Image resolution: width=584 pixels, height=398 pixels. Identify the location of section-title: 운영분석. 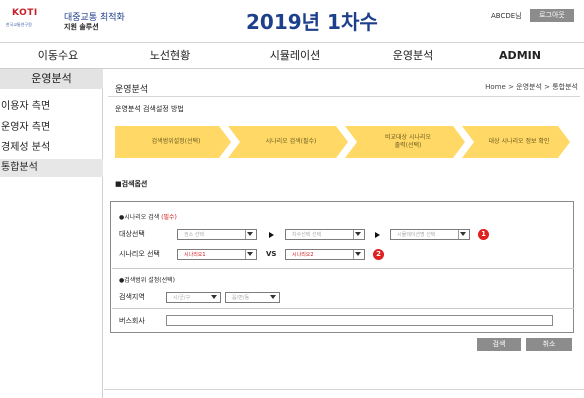
(132, 90).